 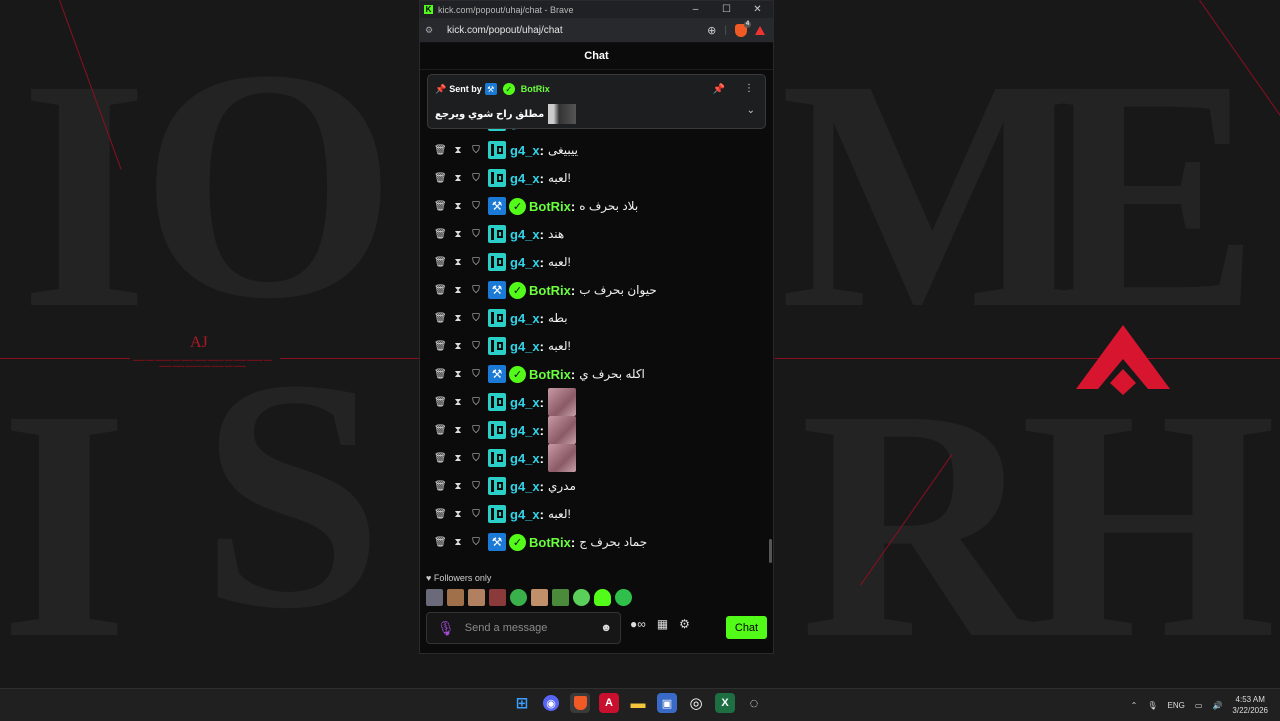 What do you see at coordinates (1250, 705) in the screenshot?
I see `clock: 4:53 AM 3/22/2026` at bounding box center [1250, 705].